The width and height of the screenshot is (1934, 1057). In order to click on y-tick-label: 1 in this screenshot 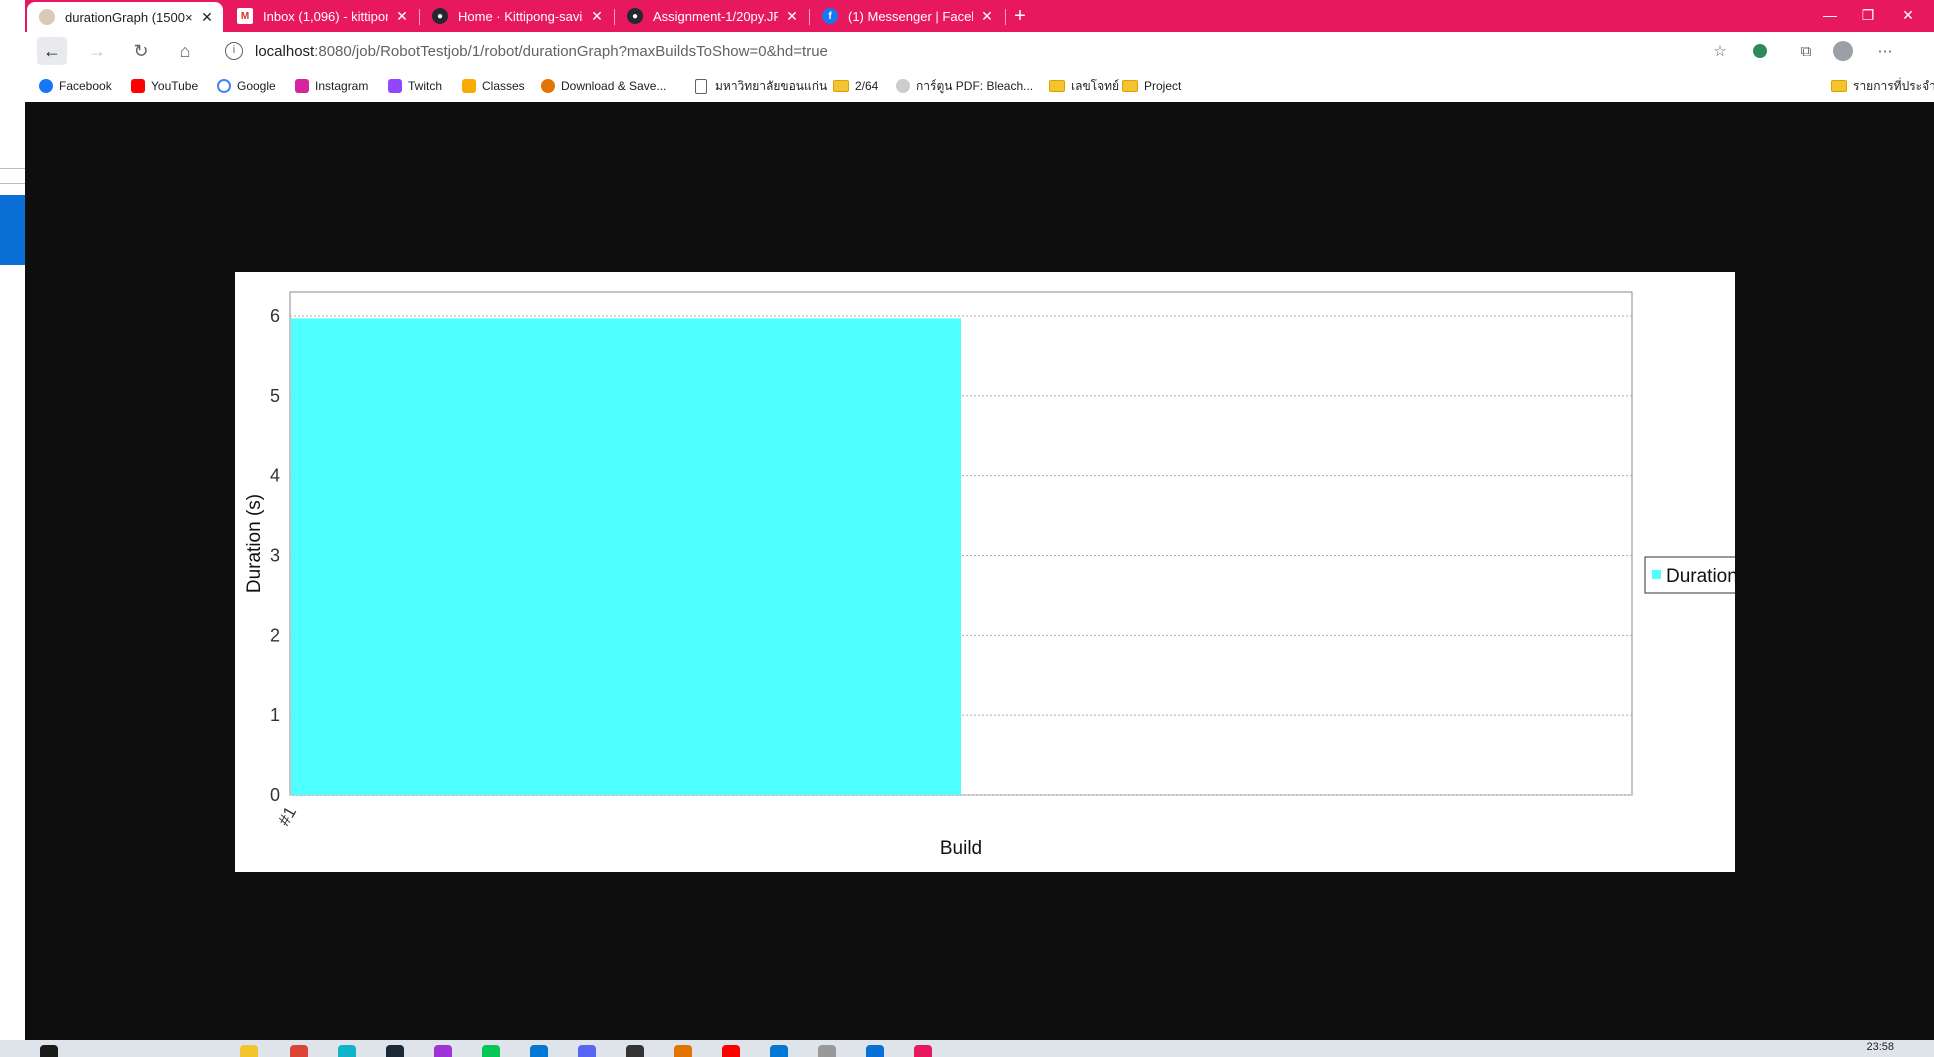, I will do `click(275, 715)`.